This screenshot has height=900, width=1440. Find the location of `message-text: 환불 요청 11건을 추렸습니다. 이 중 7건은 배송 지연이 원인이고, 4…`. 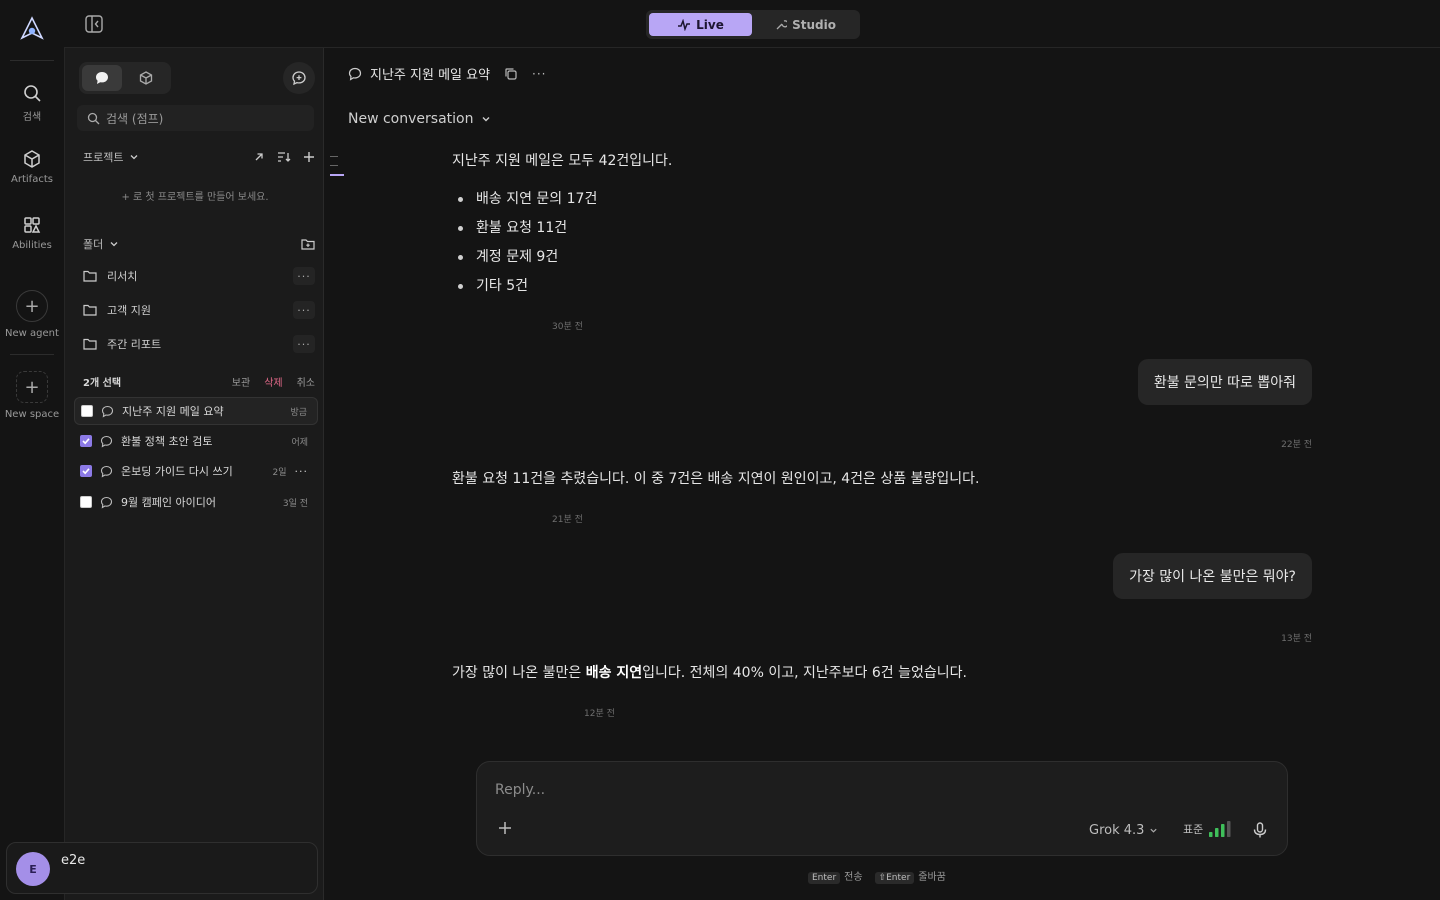

message-text: 환불 요청 11건을 추렸습니다. 이 중 7건은 배송 지연이 원인이고, 4… is located at coordinates (716, 479).